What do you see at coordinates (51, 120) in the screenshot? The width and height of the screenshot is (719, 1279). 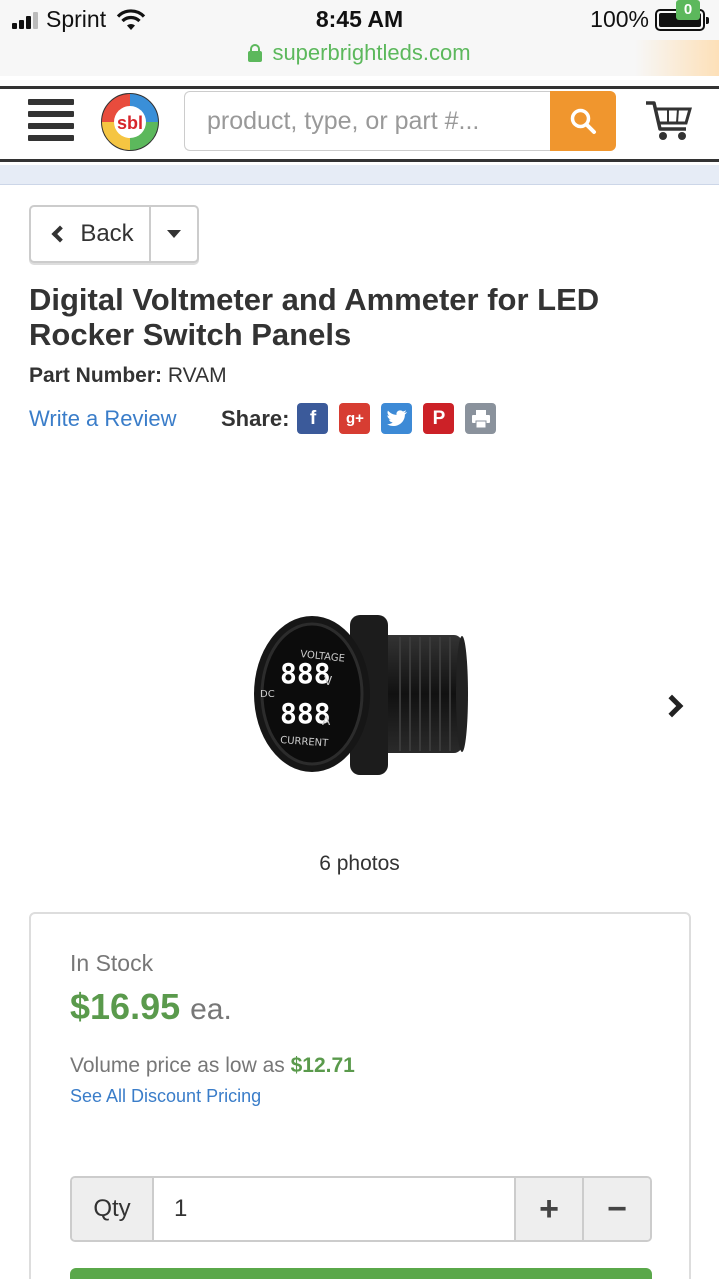 I see `menu-icon` at bounding box center [51, 120].